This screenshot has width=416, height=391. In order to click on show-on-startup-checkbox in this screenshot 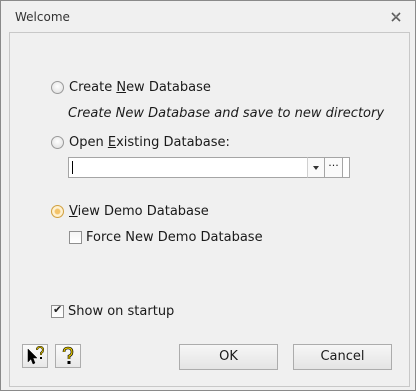, I will do `click(57, 310)`.